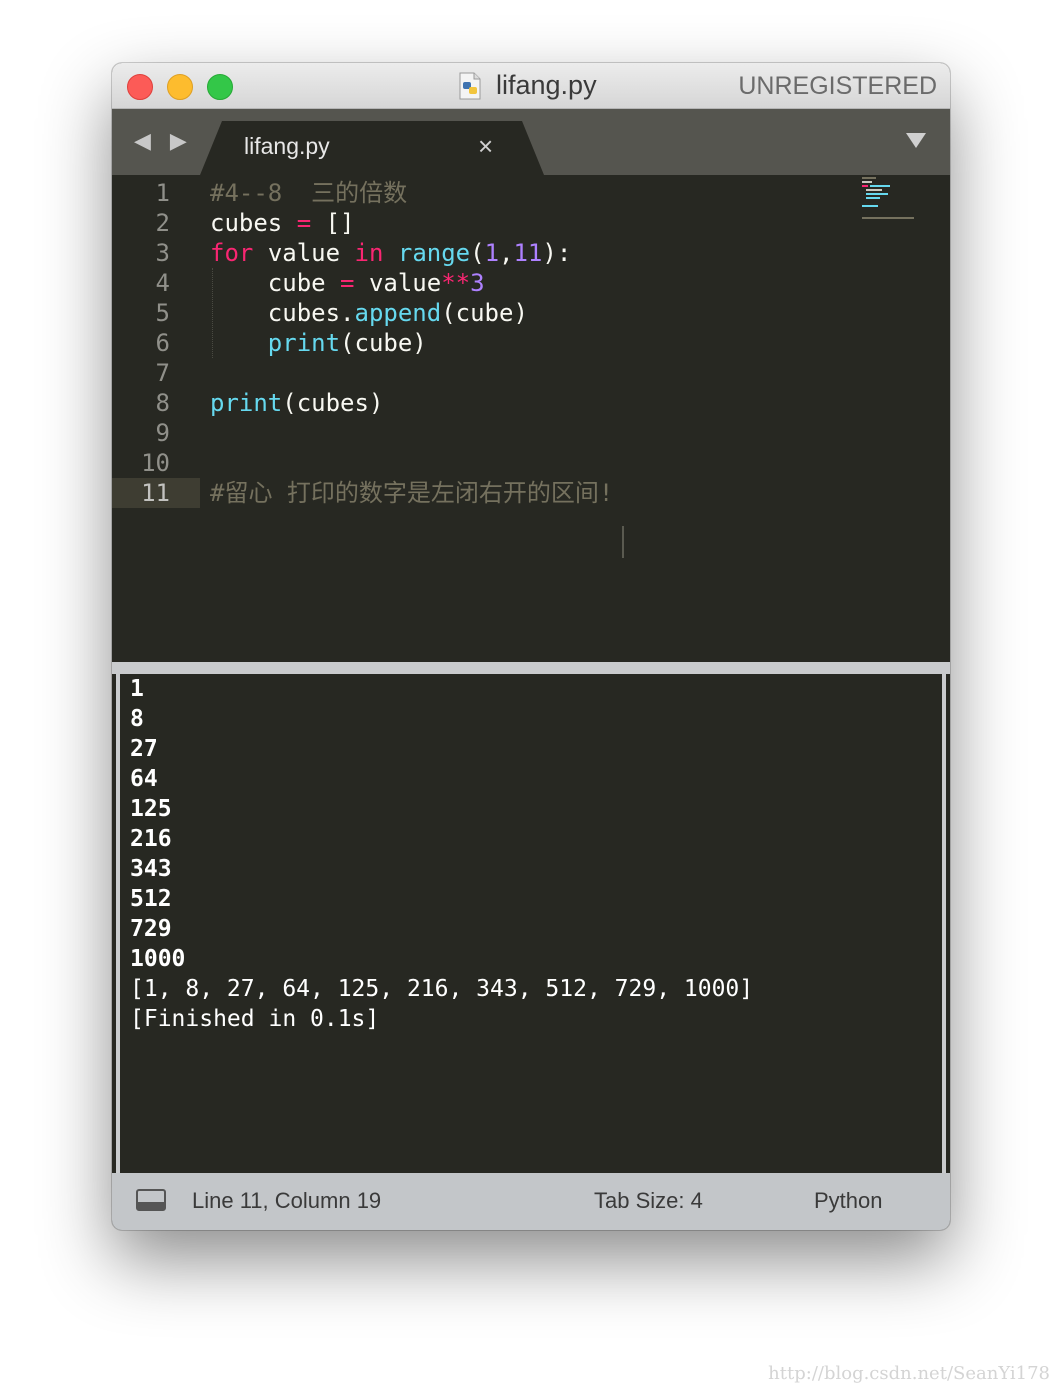 This screenshot has width=1062, height=1390. What do you see at coordinates (623, 542) in the screenshot?
I see `text-cursor` at bounding box center [623, 542].